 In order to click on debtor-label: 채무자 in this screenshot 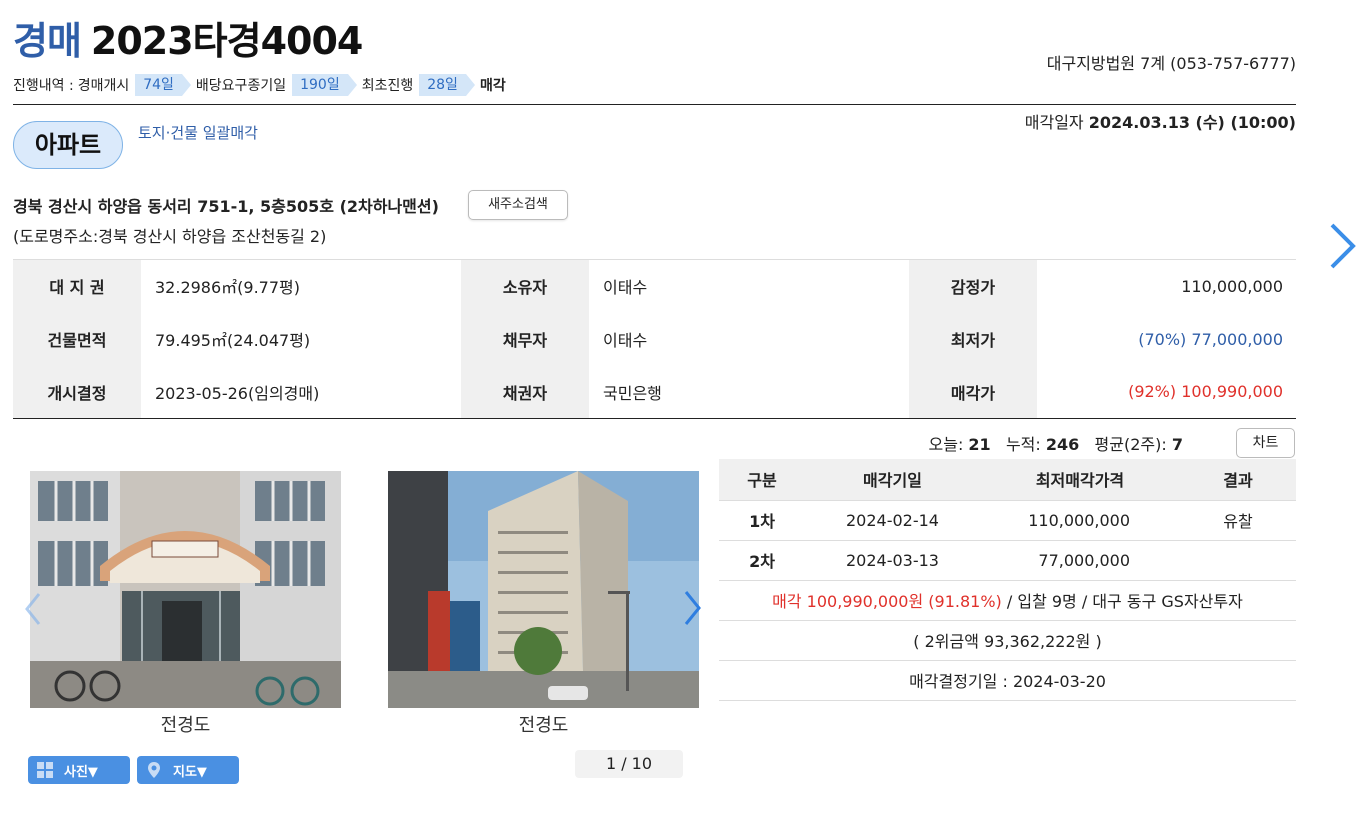, I will do `click(525, 339)`.